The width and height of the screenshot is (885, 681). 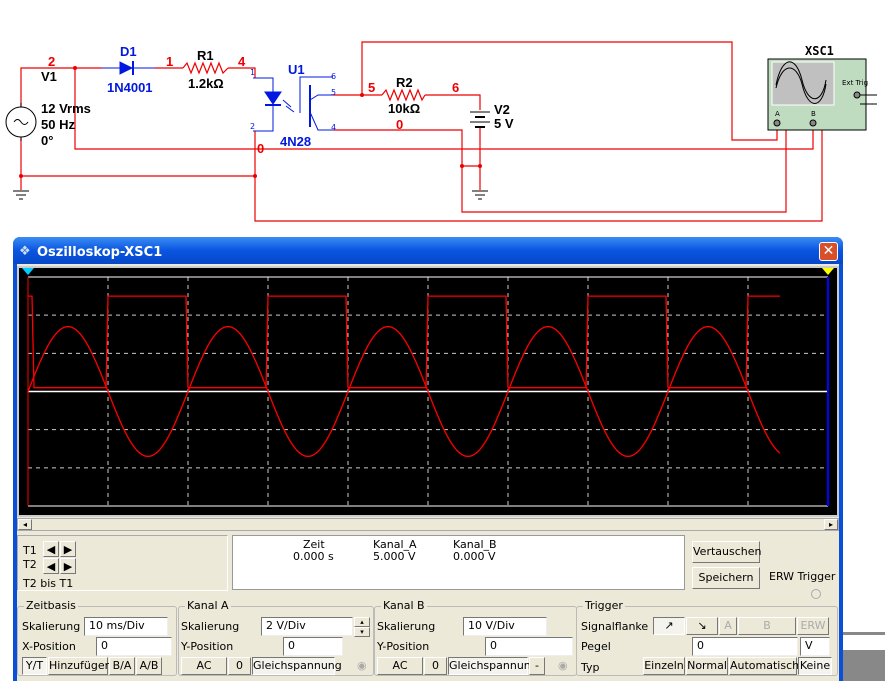 I want to click on trigger-title: Trigger, so click(x=604, y=605).